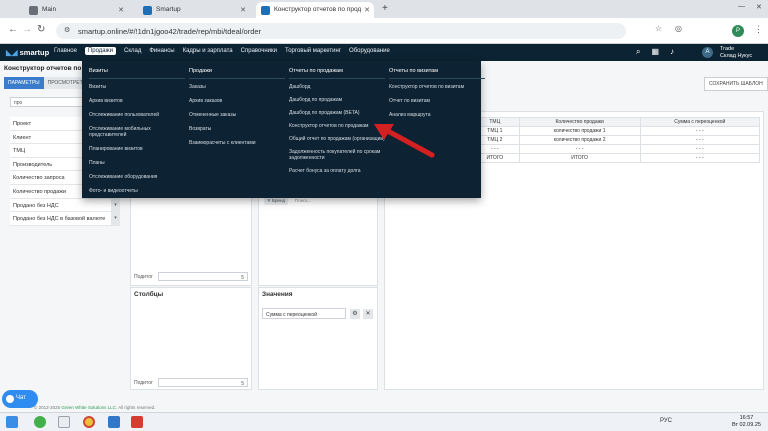 The height and width of the screenshot is (431, 768). I want to click on clock: 16:57 Вт 02.09.25, so click(746, 422).